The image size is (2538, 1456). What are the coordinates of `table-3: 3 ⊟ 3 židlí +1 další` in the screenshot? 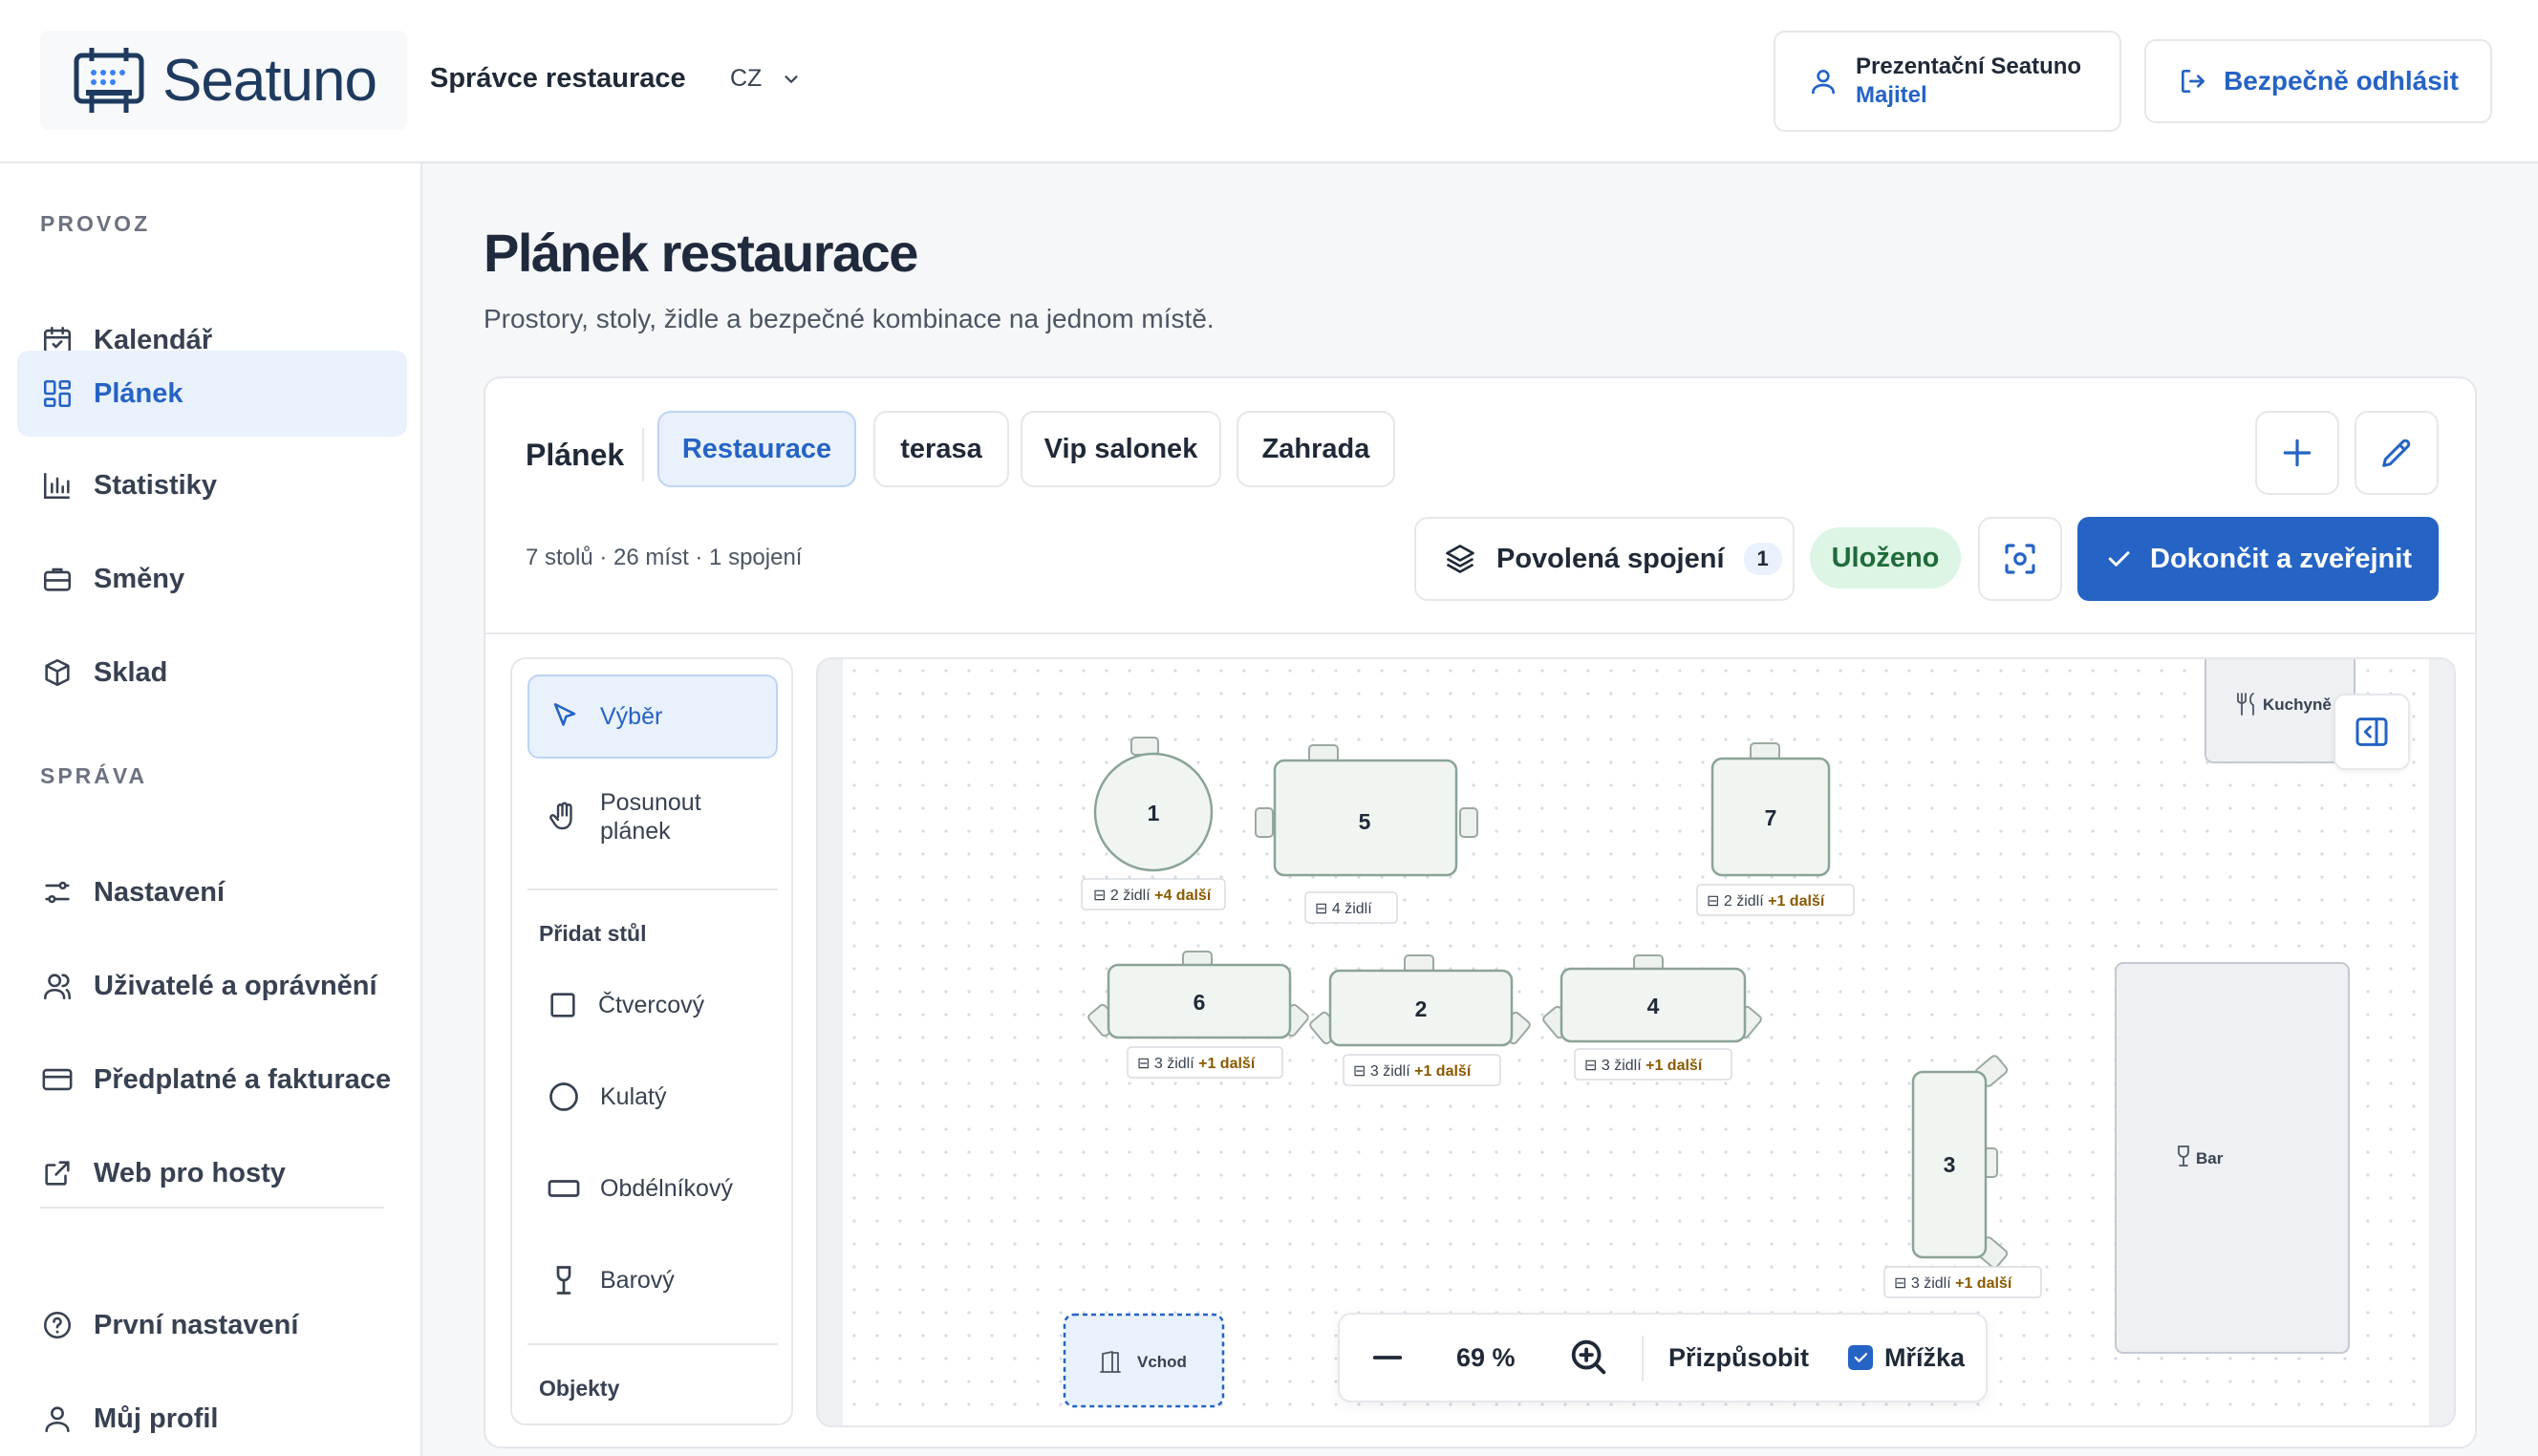 It's located at (1962, 1177).